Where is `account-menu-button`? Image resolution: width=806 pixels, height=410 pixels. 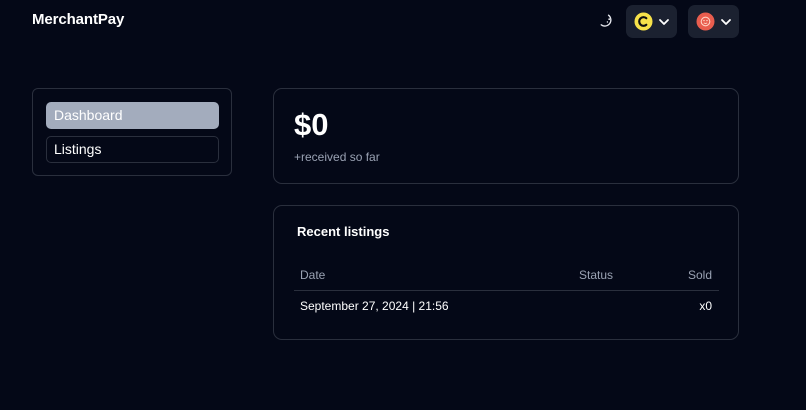
account-menu-button is located at coordinates (713, 21).